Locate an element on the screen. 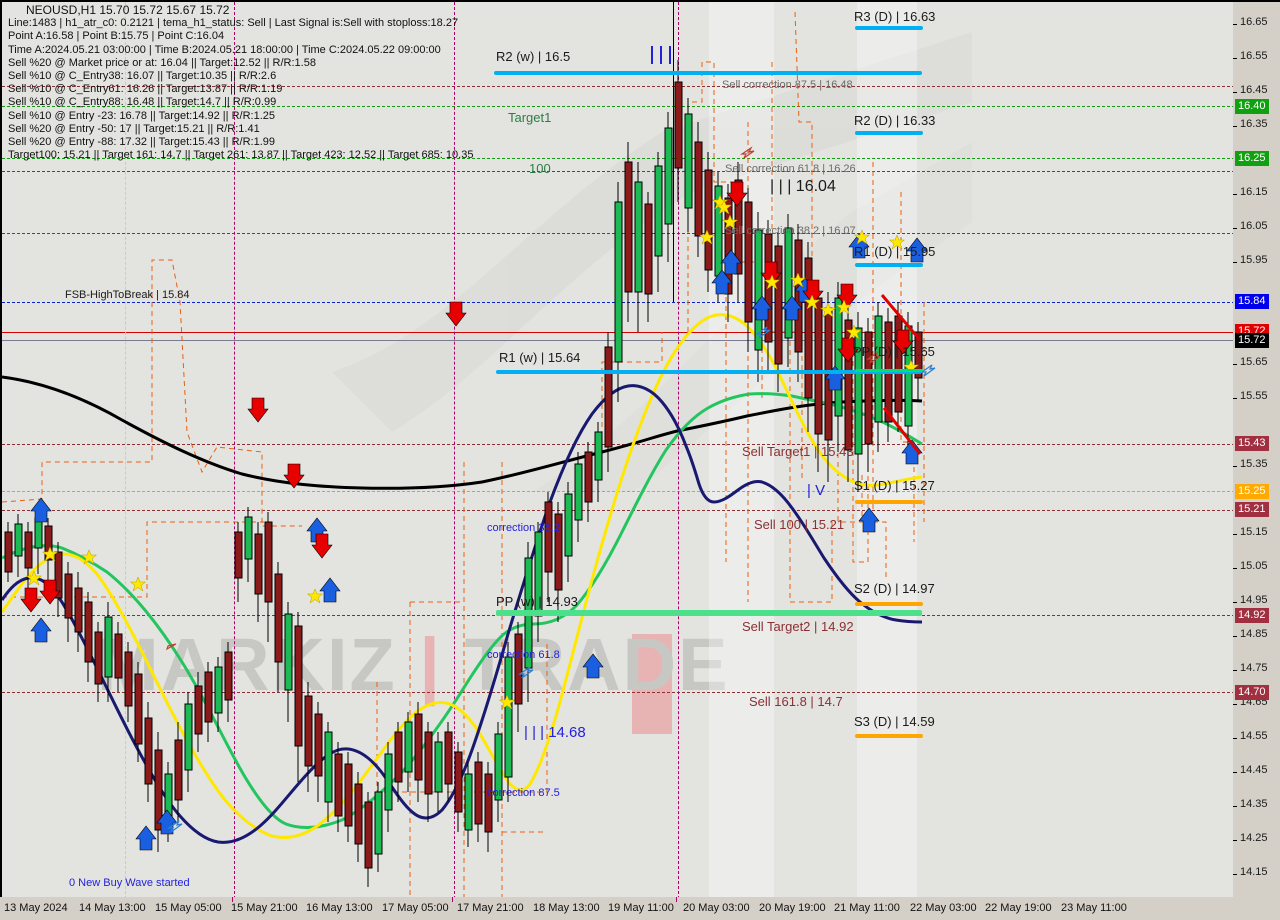 Image resolution: width=1280 pixels, height=920 pixels. sell-corr-618-label: Sell correction 61.8 | 16.26 is located at coordinates (790, 169).